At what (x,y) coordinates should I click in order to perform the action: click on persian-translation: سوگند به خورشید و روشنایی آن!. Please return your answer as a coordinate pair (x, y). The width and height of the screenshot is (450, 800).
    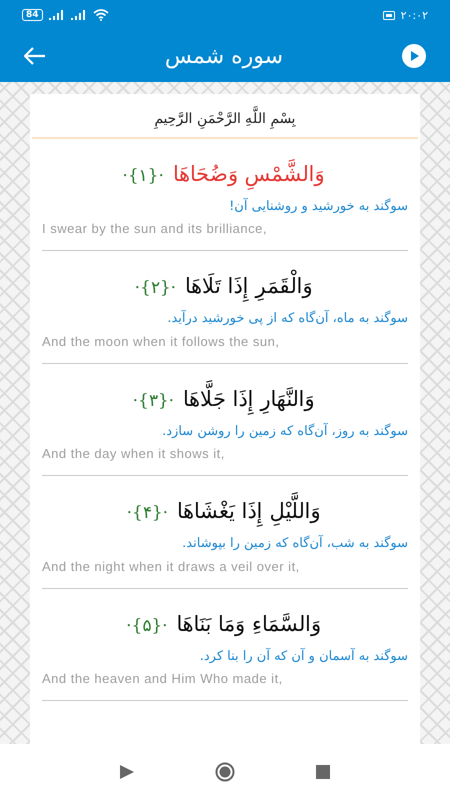
    Looking at the image, I should click on (318, 206).